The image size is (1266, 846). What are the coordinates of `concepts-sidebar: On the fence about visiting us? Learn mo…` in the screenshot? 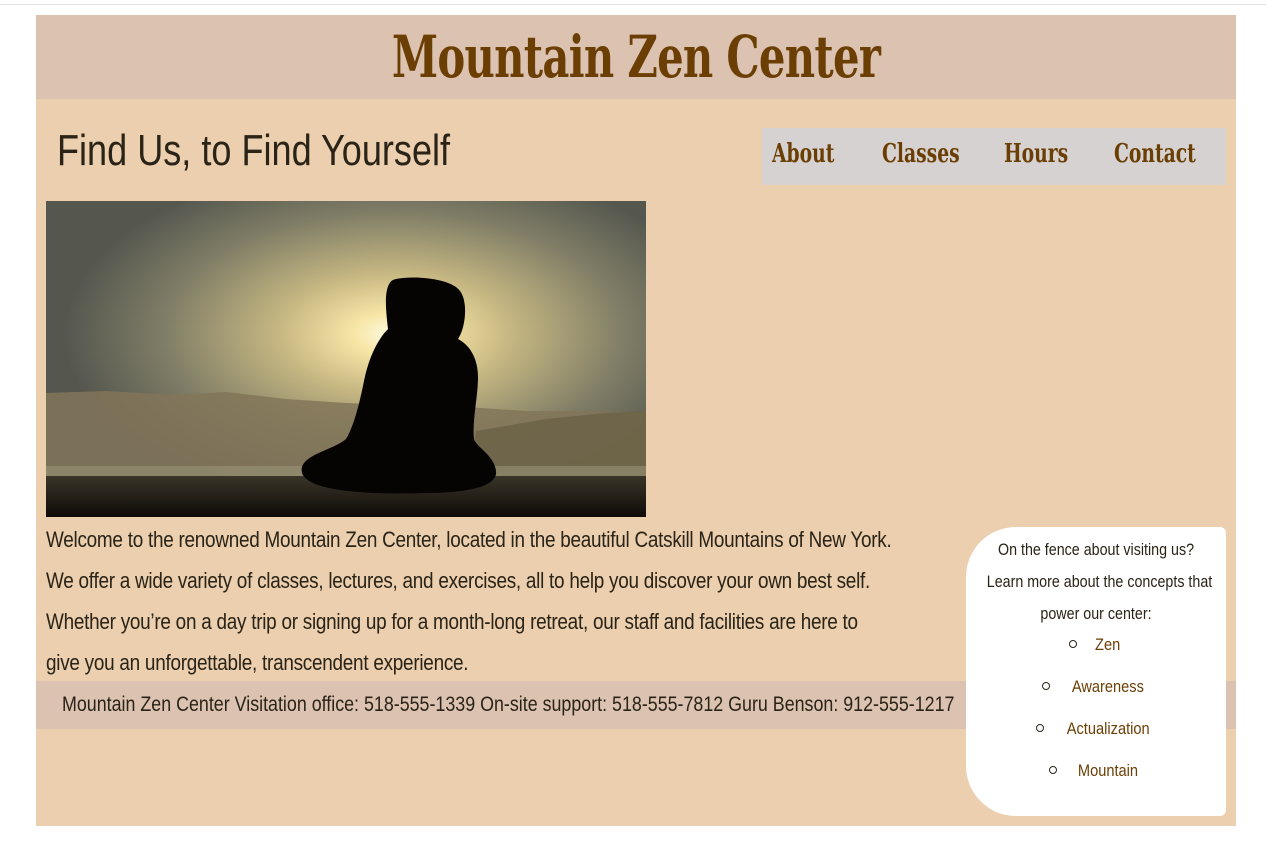 It's located at (1096, 671).